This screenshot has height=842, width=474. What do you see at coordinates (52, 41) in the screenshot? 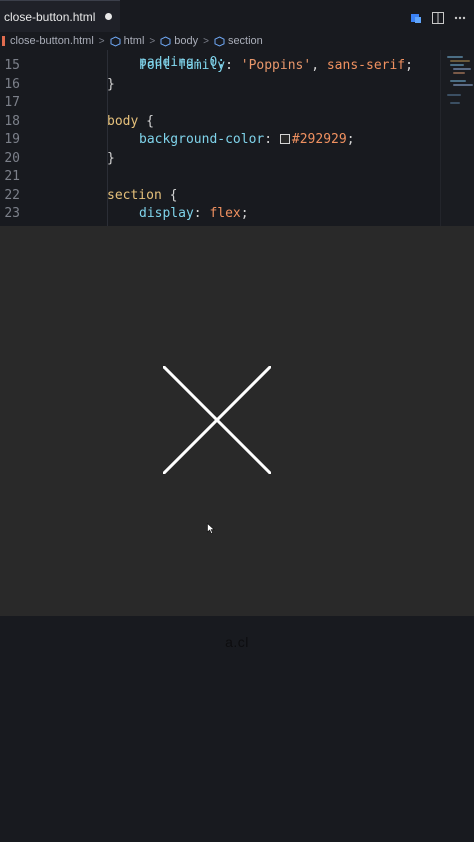
I see `breadcrumb-file: close-button.html` at bounding box center [52, 41].